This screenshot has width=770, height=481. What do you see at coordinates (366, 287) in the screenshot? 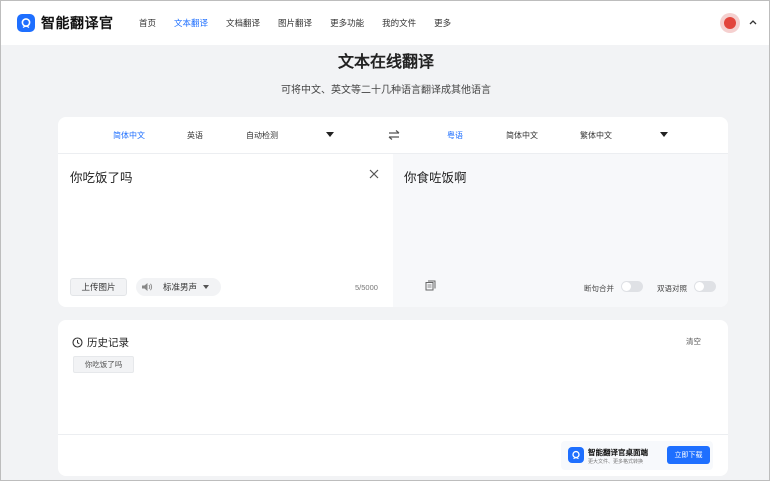
I see `char-count: 5/5000` at bounding box center [366, 287].